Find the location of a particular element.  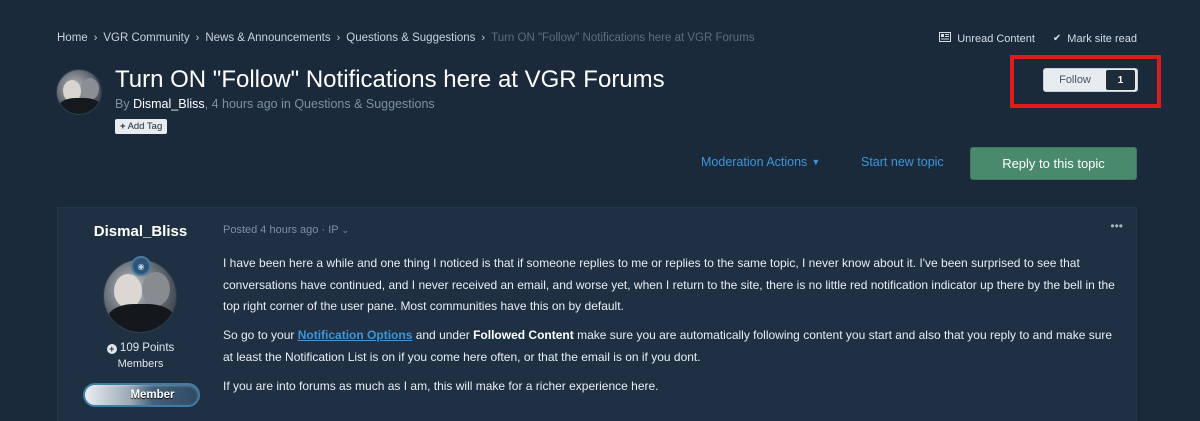

p2-bold: Followed Content is located at coordinates (523, 335).